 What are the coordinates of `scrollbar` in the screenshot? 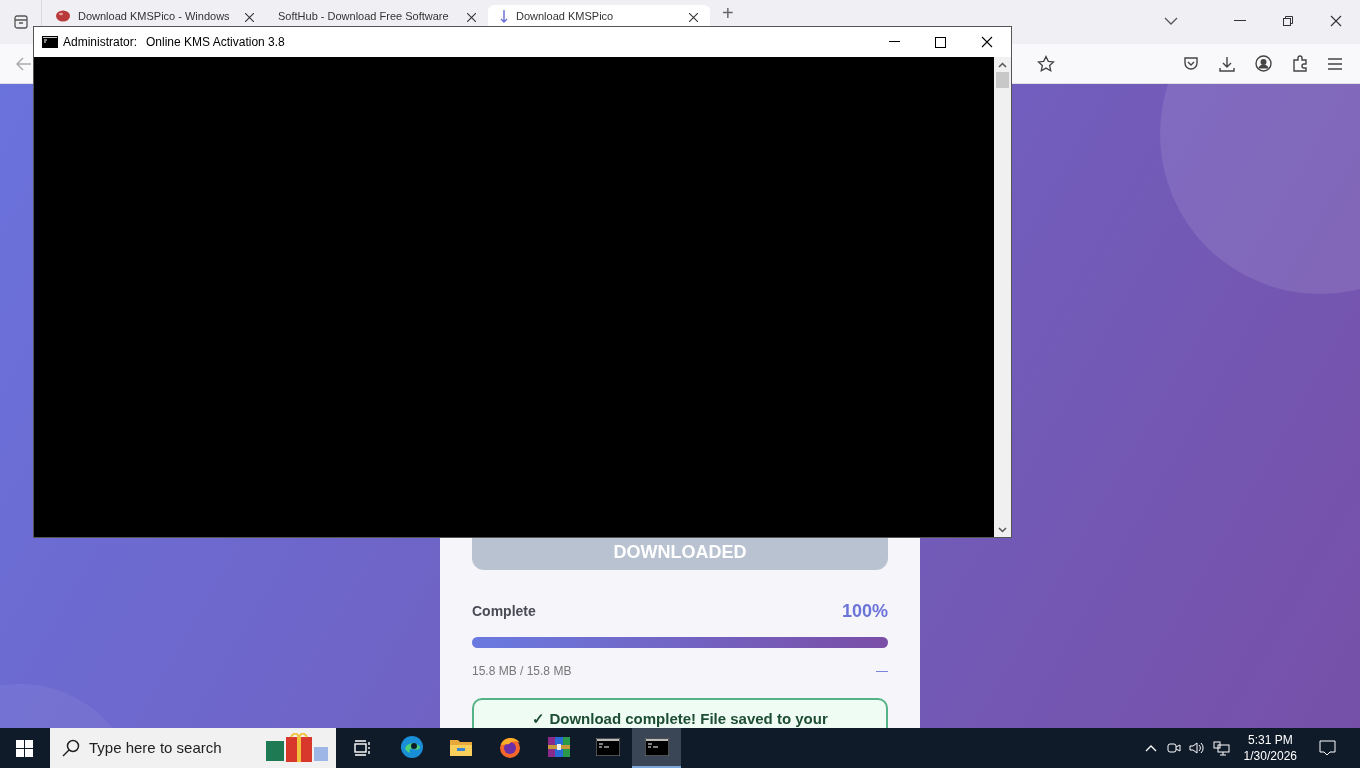 It's located at (1002, 297).